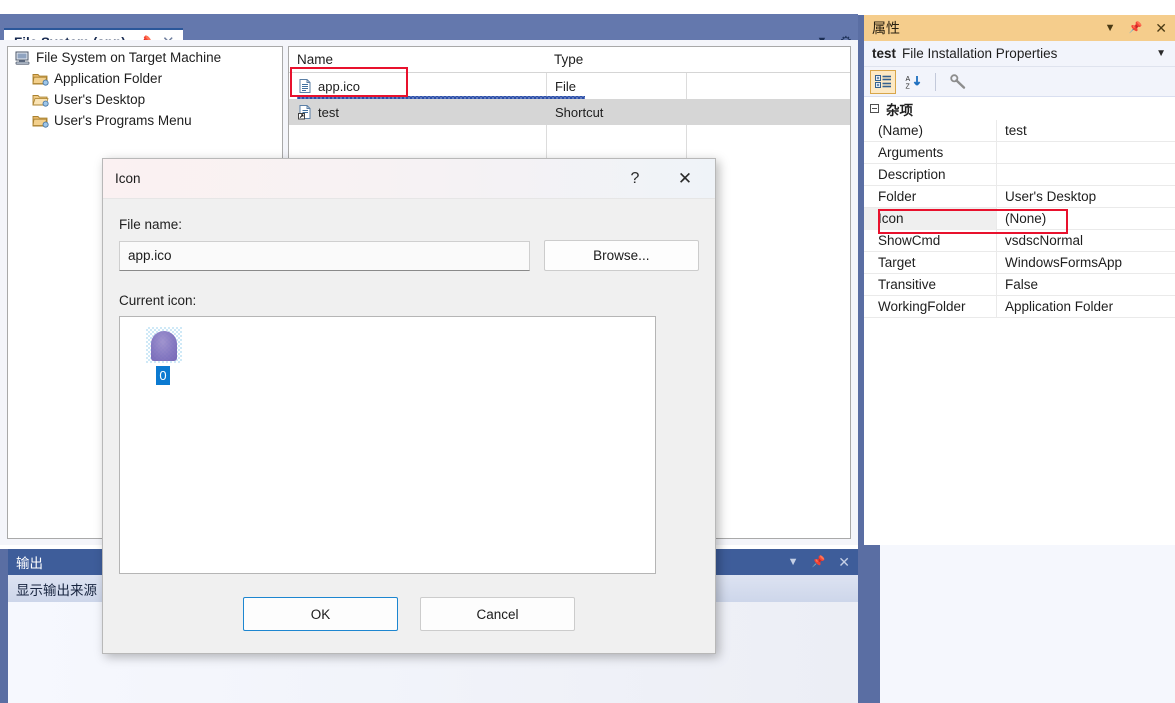 The height and width of the screenshot is (703, 1175). I want to click on collapse-icon, so click(874, 108).